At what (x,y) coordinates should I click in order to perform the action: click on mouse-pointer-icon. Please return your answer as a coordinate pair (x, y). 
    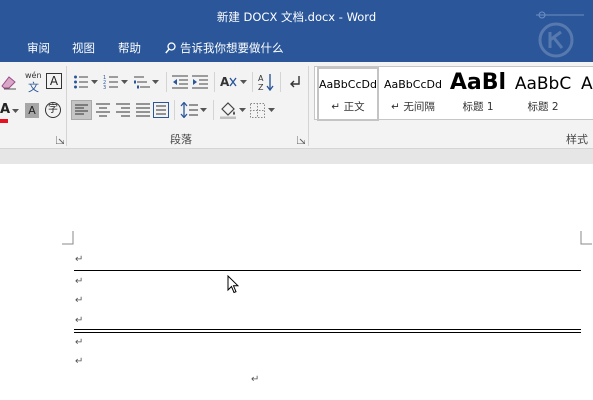
    Looking at the image, I should click on (233, 284).